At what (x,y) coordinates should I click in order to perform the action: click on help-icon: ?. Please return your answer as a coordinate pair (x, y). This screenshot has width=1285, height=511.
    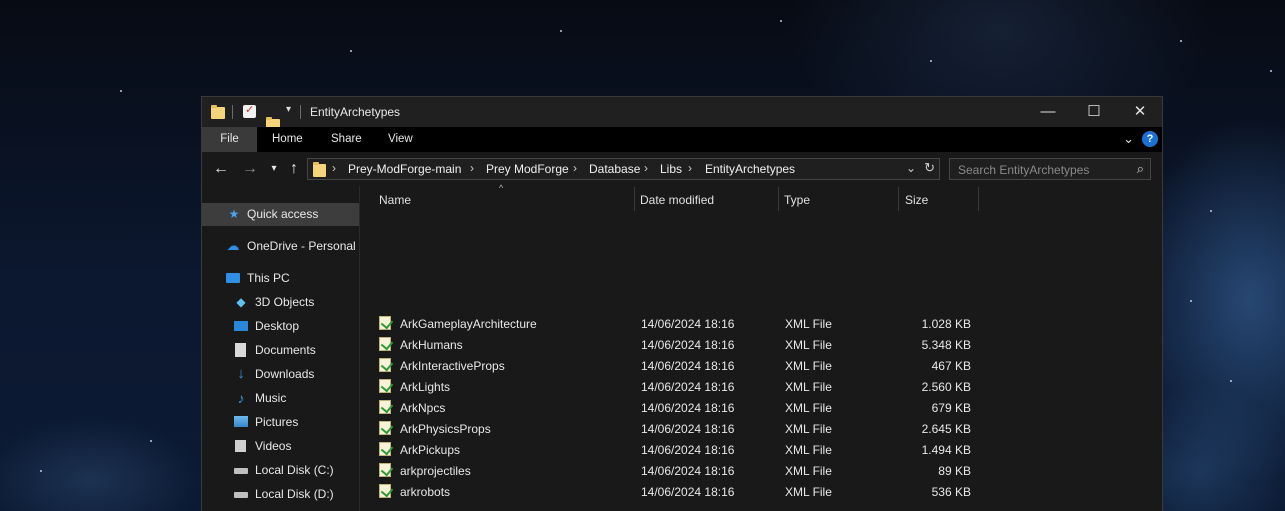
    Looking at the image, I should click on (1150, 139).